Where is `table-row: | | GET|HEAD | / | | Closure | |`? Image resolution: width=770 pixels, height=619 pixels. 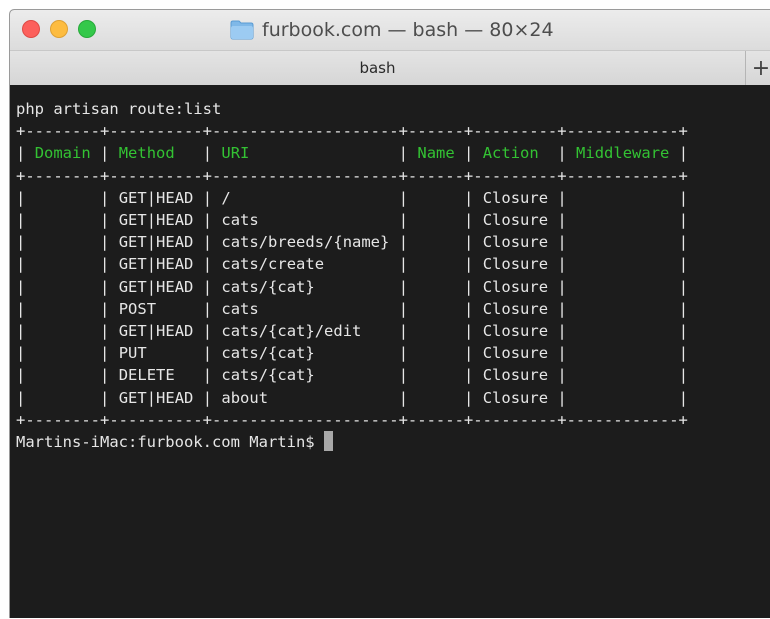
table-row: | | GET|HEAD | / | | Closure | | is located at coordinates (352, 197).